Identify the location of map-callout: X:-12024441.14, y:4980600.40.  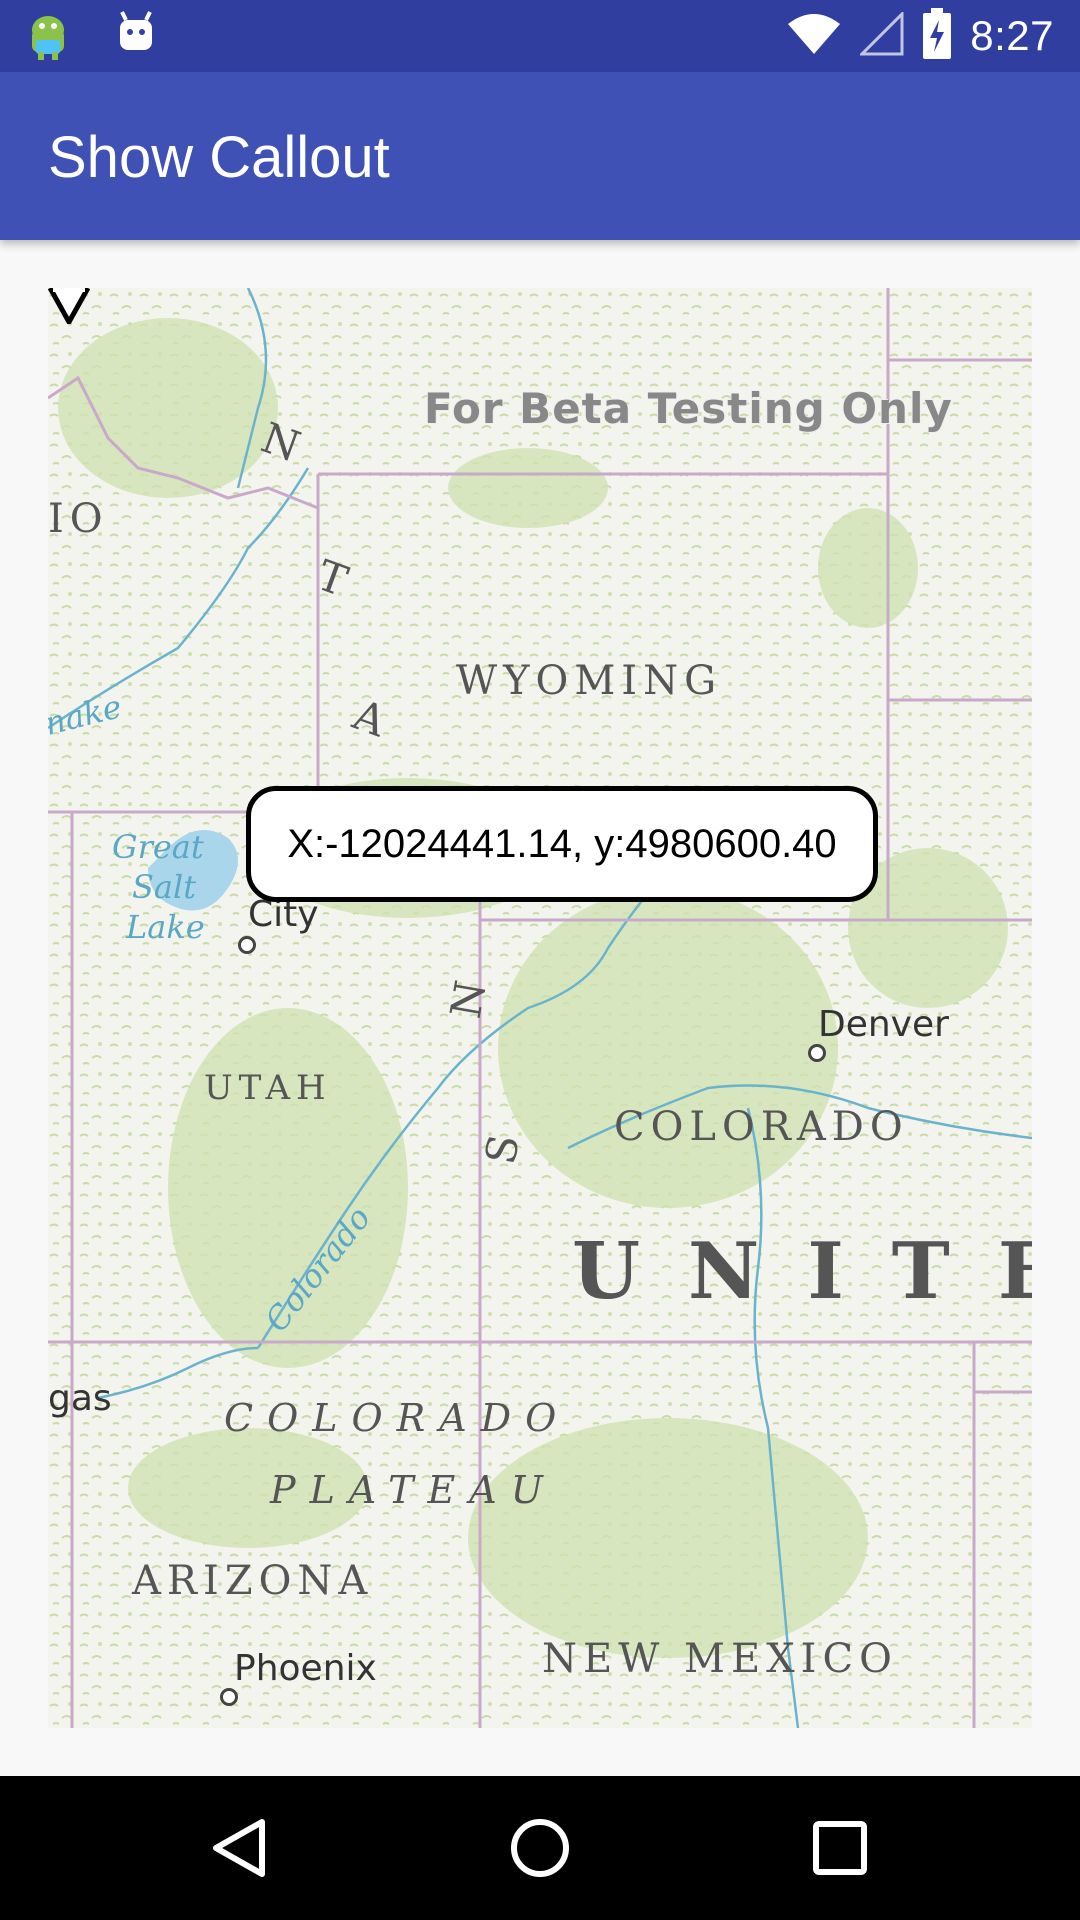
(562, 844).